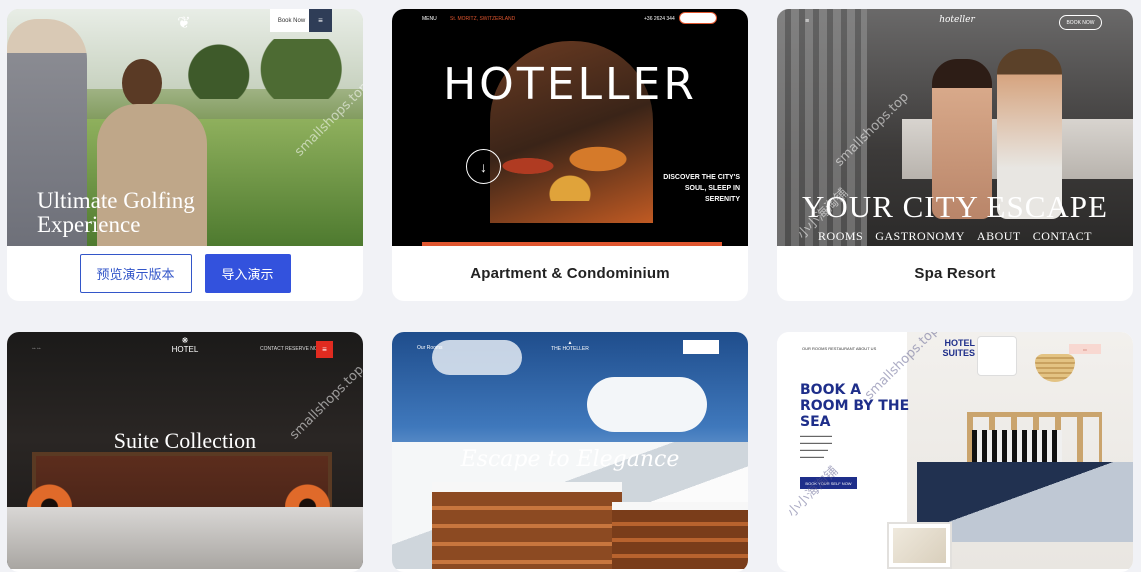  I want to click on preview-book-now: Book Now, so click(291, 20).